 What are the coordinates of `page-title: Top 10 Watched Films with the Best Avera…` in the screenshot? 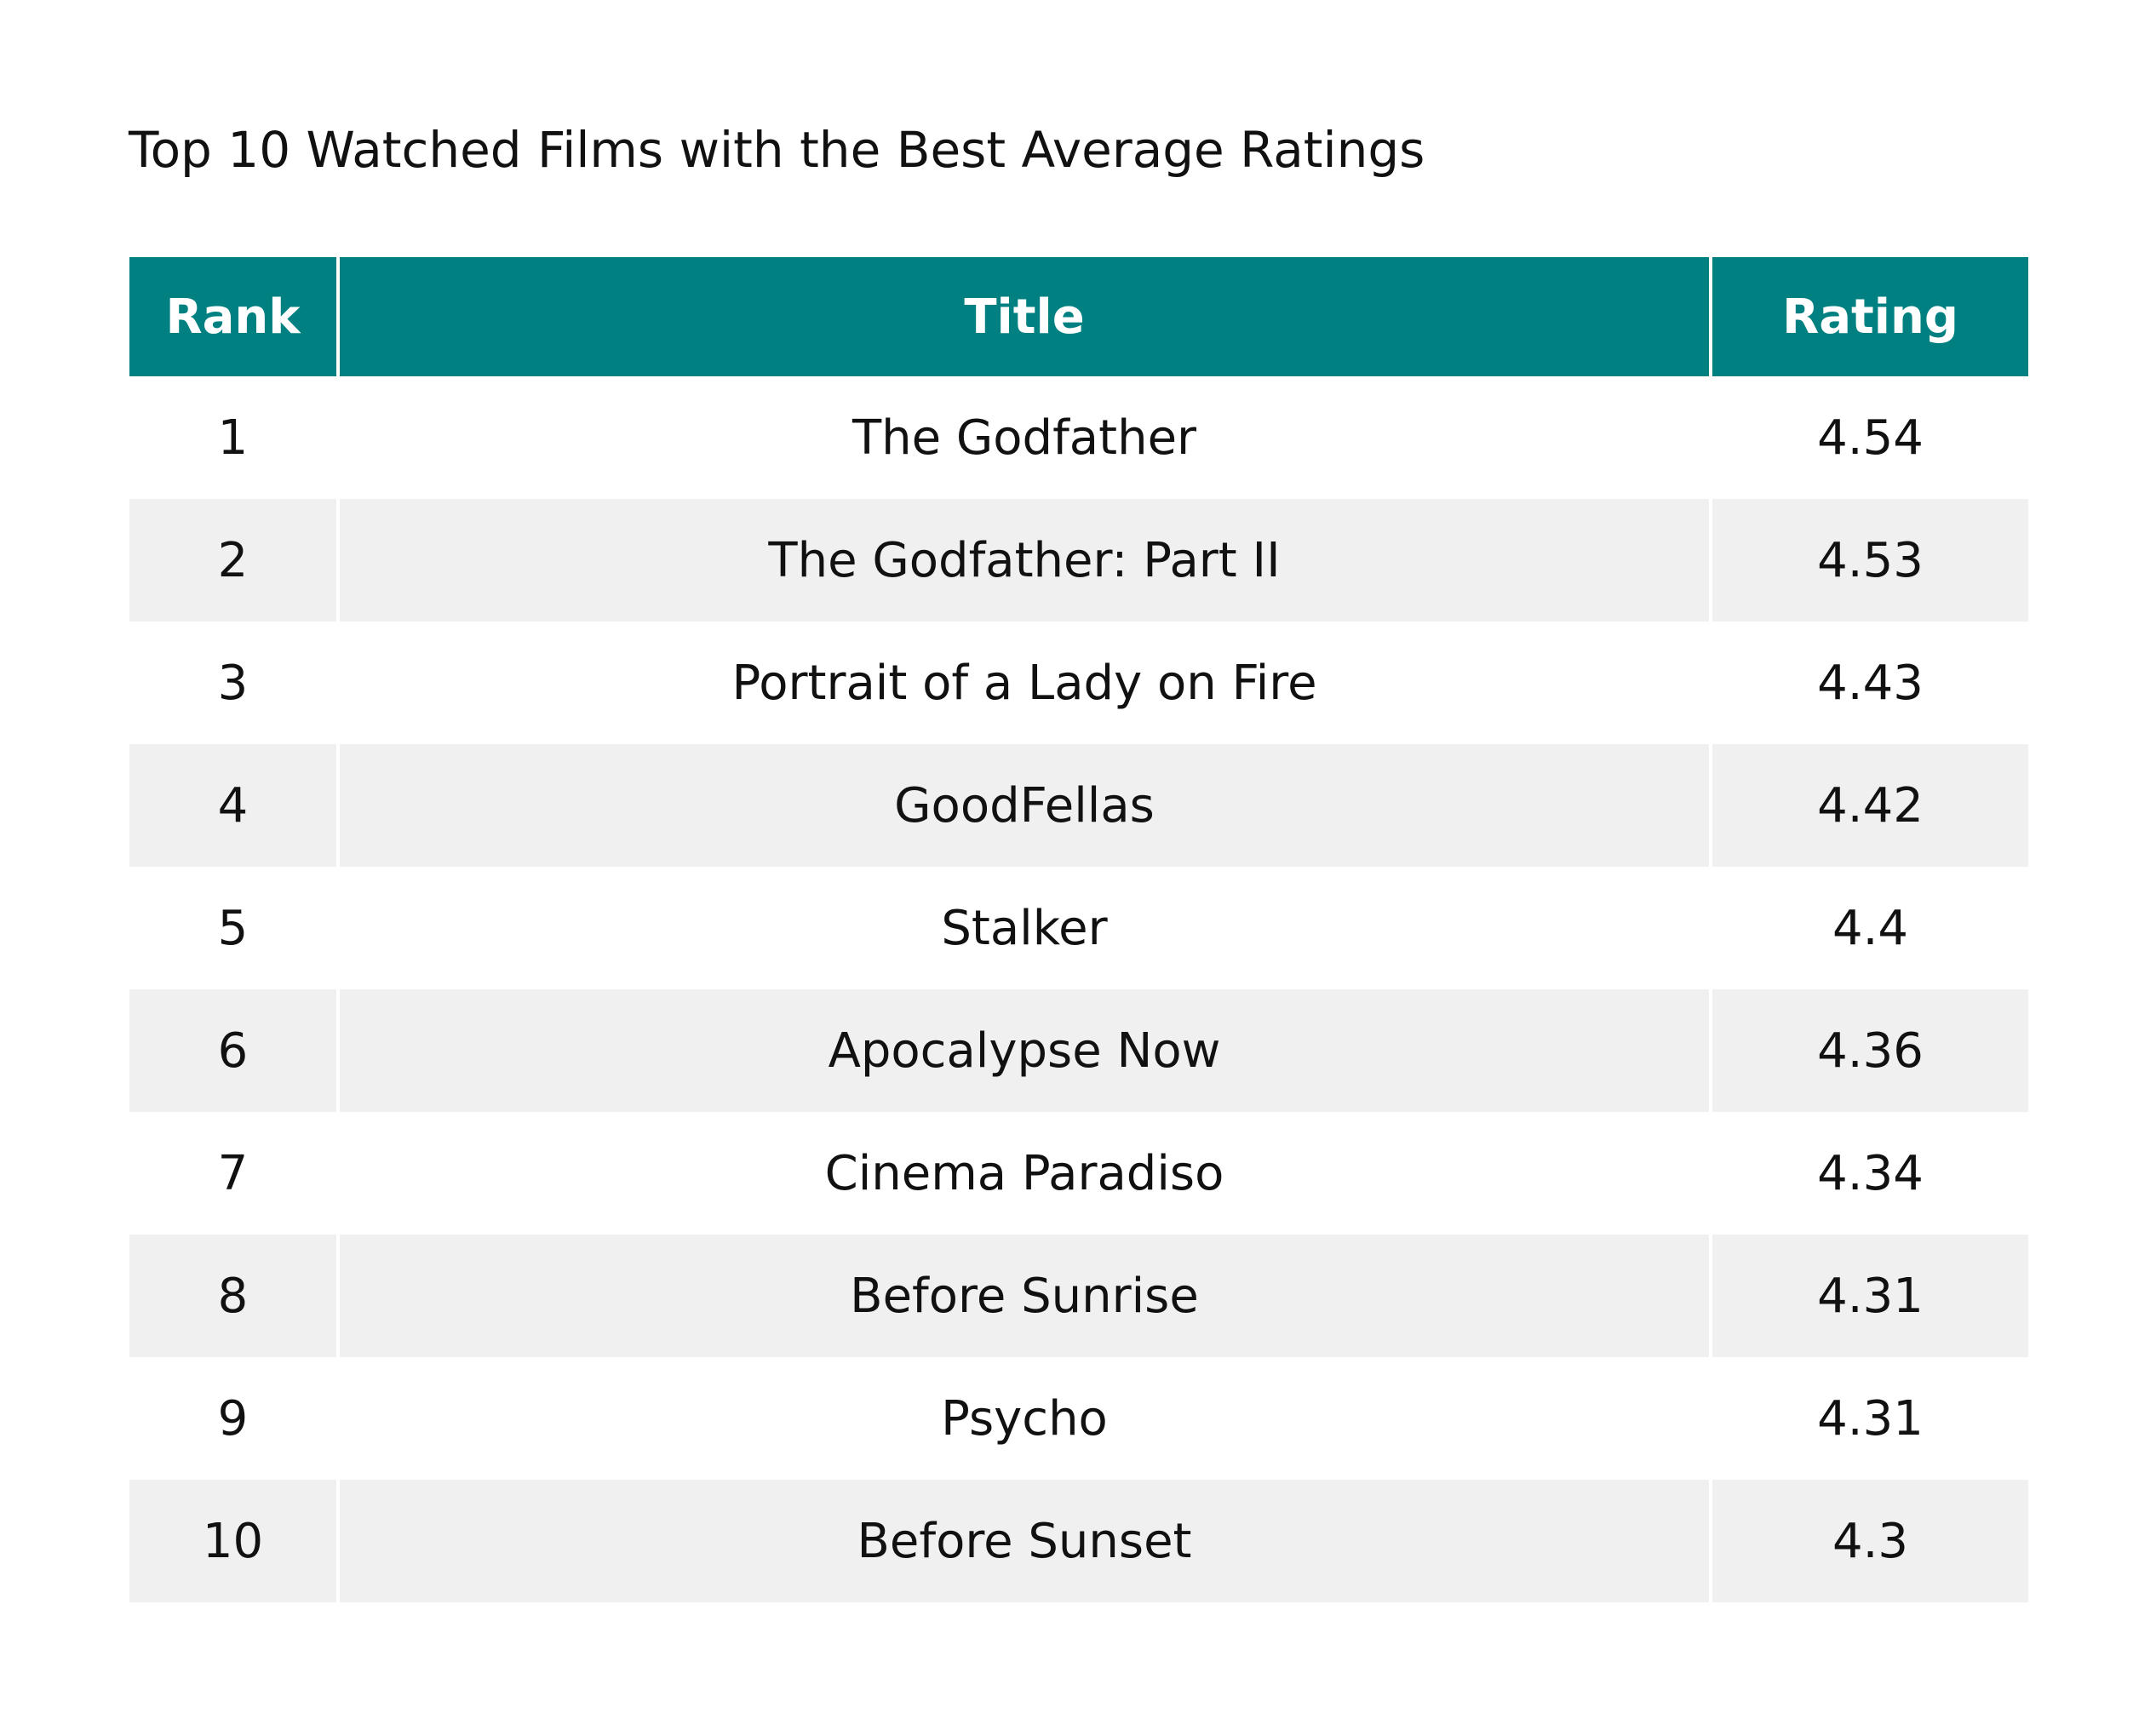 It's located at (777, 150).